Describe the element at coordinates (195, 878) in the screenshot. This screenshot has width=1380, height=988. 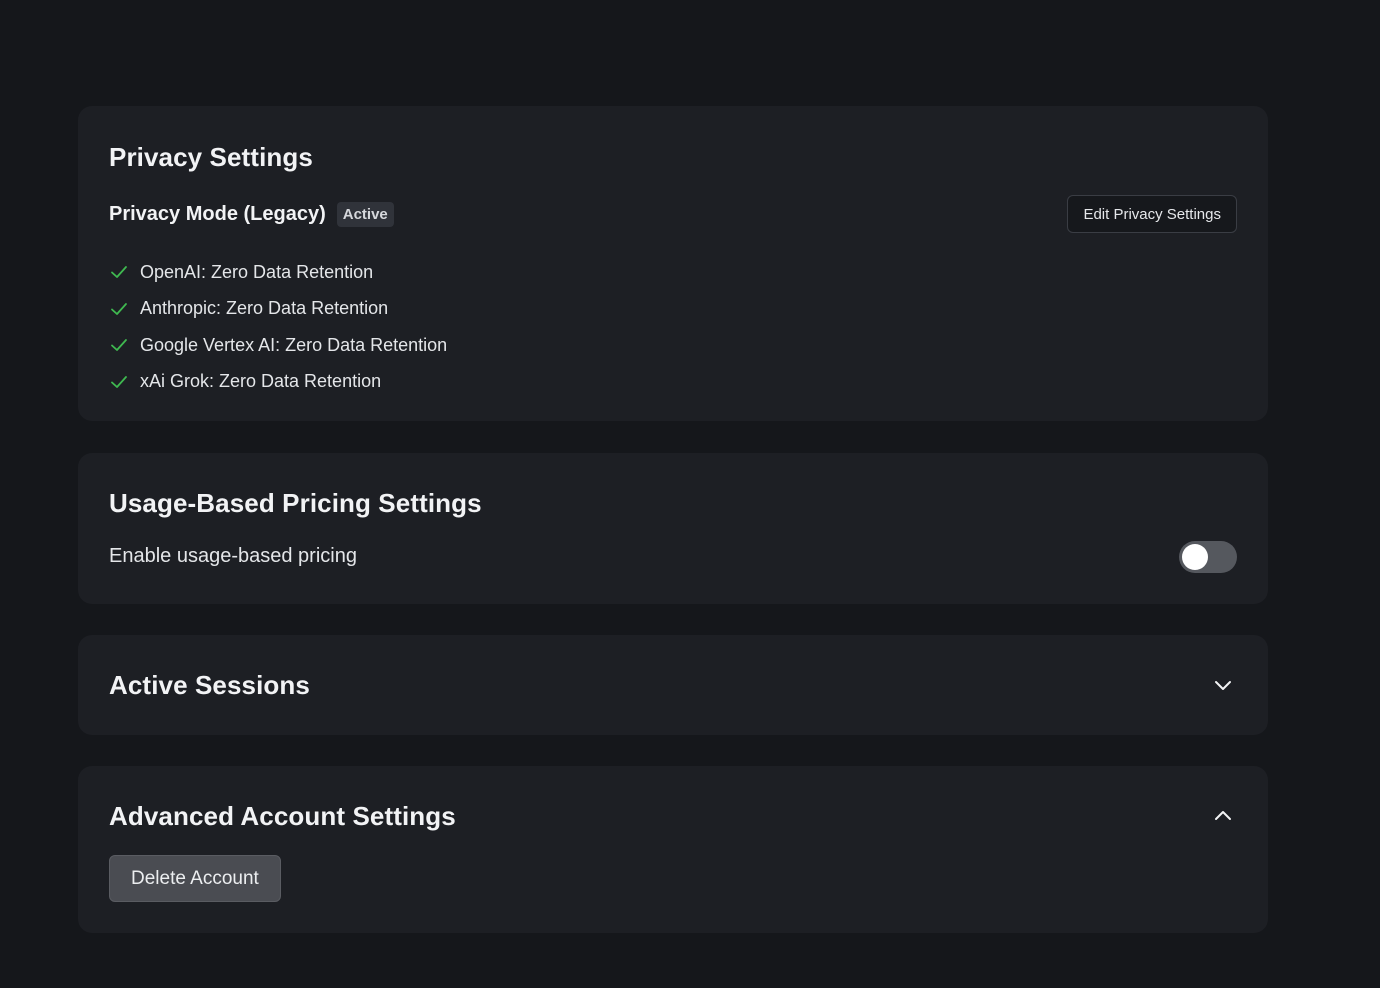
I see `delete-account-button: Delete Account` at that location.